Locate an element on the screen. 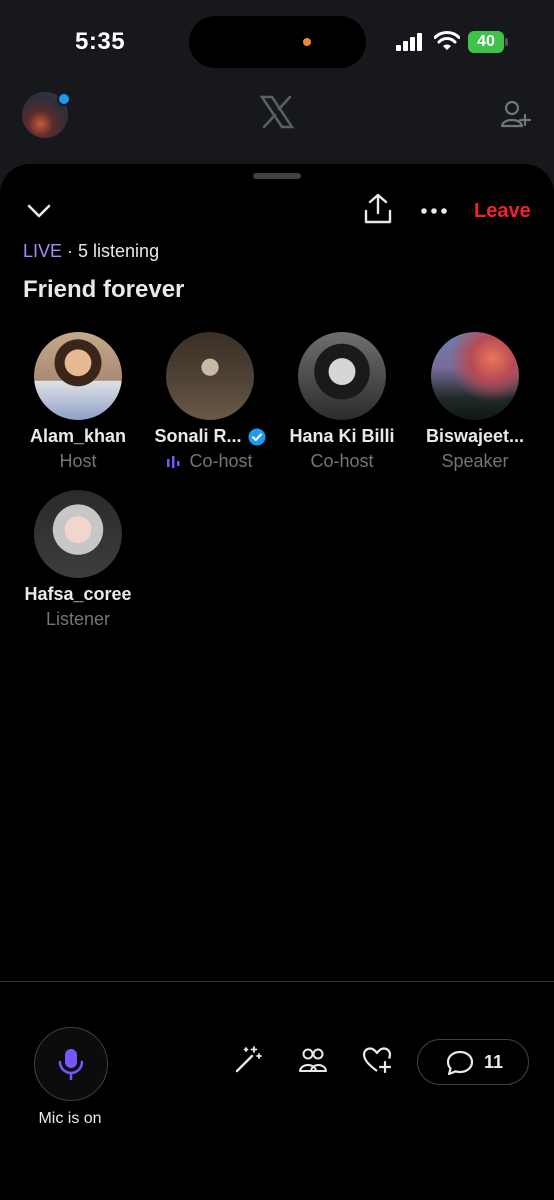 The width and height of the screenshot is (554, 1200). dynamic-island is located at coordinates (277, 42).